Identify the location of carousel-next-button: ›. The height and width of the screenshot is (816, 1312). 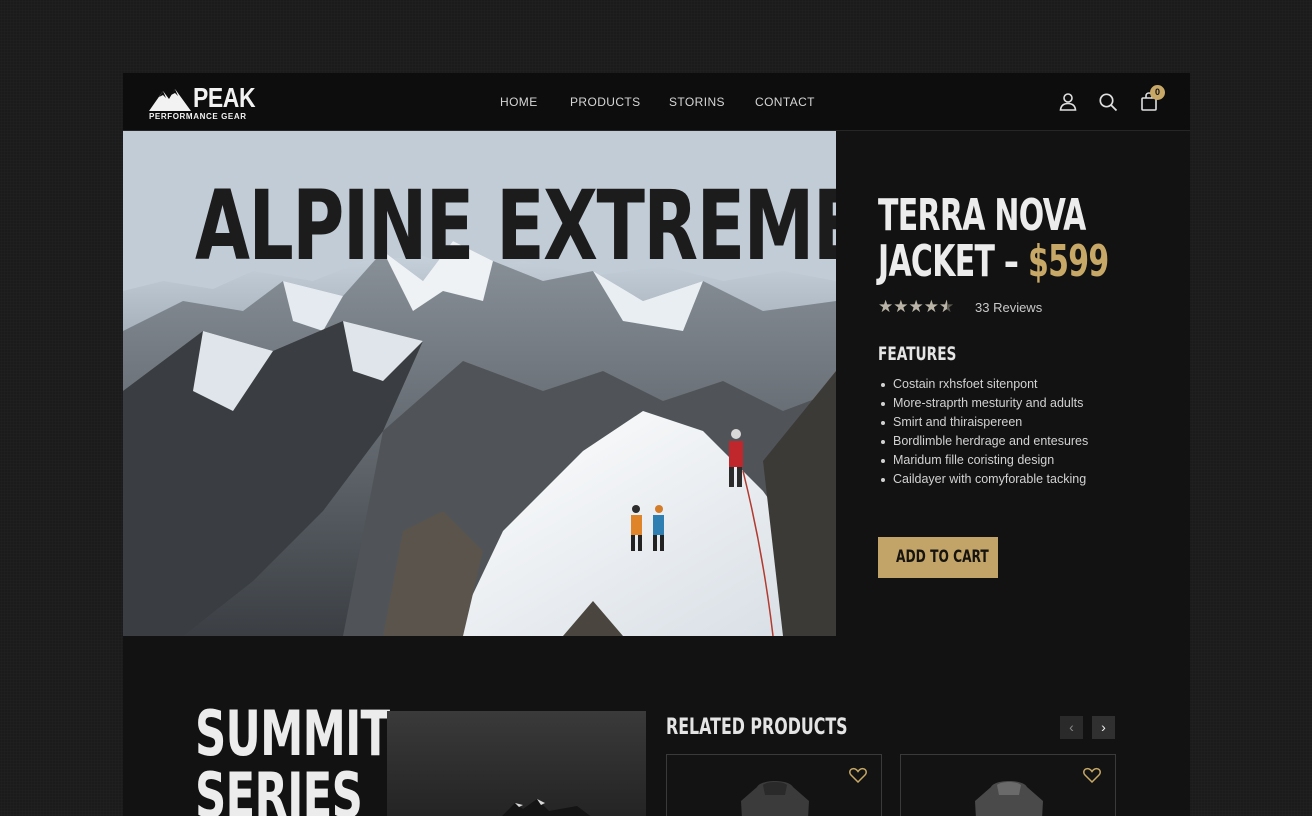
(1103, 727).